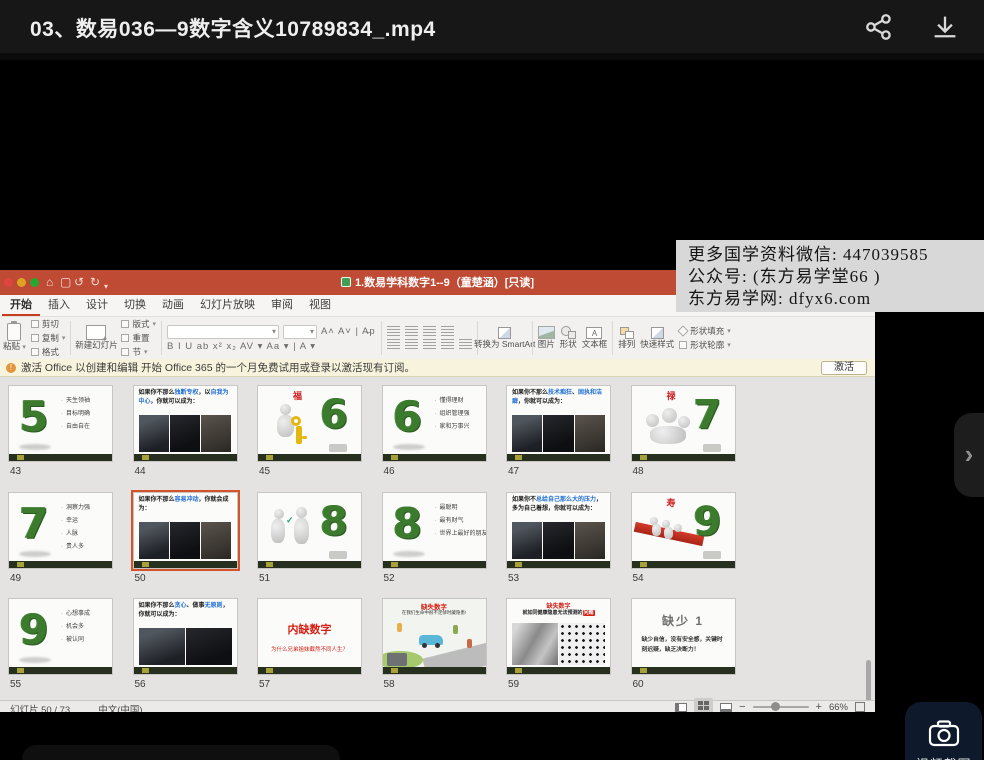 This screenshot has height=760, width=984. What do you see at coordinates (140, 578) in the screenshot?
I see `slide-number-label: 50` at bounding box center [140, 578].